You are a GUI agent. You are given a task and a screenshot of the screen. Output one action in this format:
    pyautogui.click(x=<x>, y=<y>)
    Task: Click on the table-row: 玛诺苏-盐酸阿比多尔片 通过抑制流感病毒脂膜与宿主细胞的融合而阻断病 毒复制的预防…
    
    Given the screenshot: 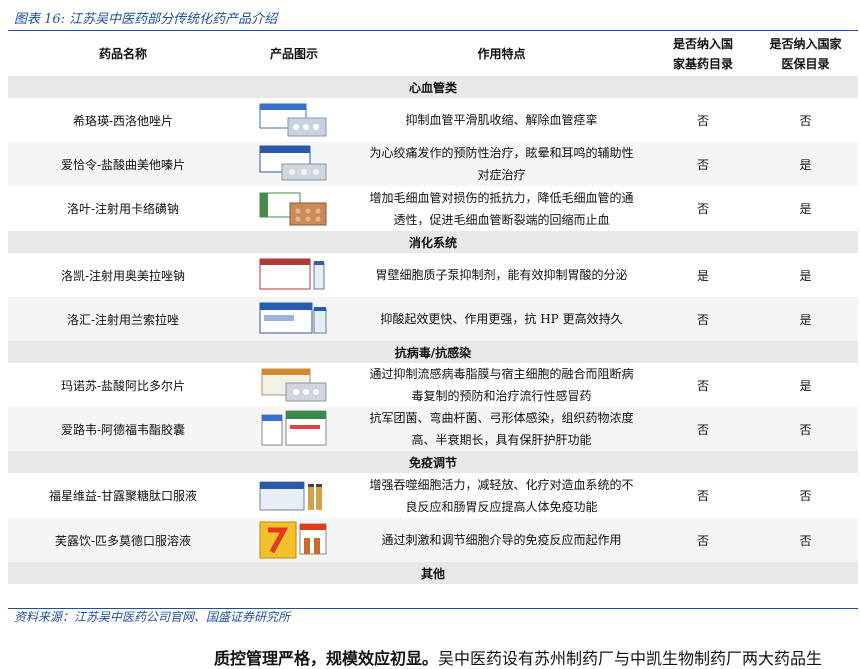 What is the action you would take?
    pyautogui.click(x=433, y=385)
    